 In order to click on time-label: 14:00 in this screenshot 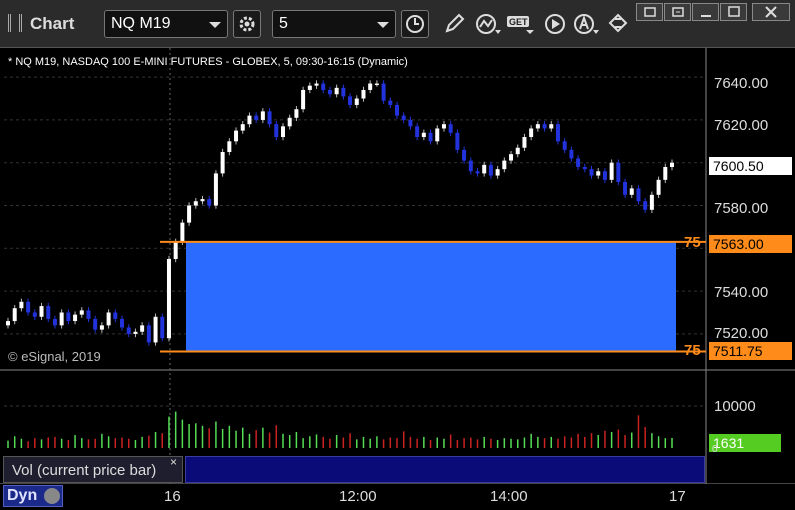, I will do `click(509, 496)`.